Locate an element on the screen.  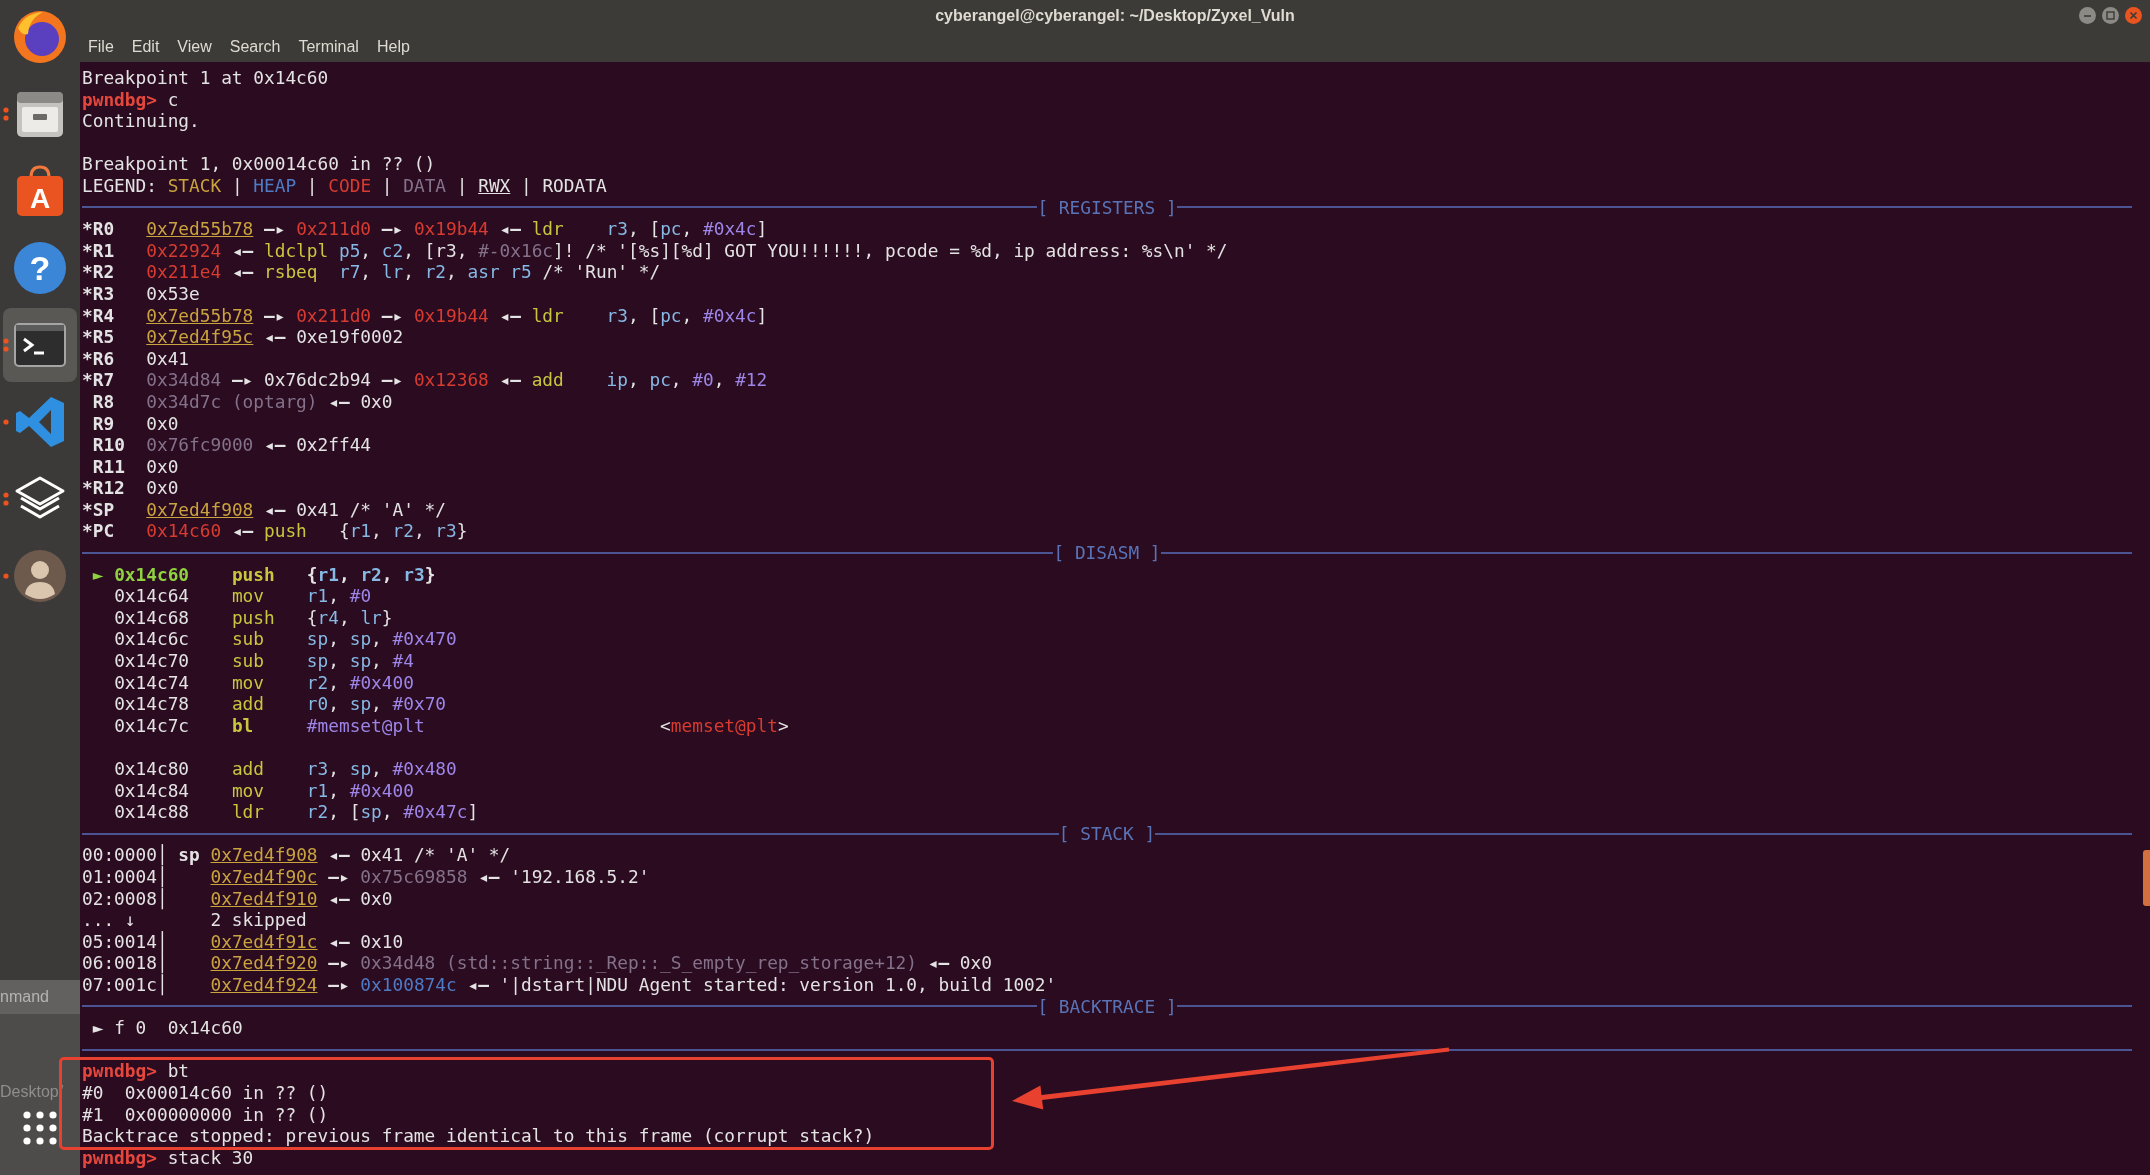
scrollbar-thumb is located at coordinates (2146, 878).